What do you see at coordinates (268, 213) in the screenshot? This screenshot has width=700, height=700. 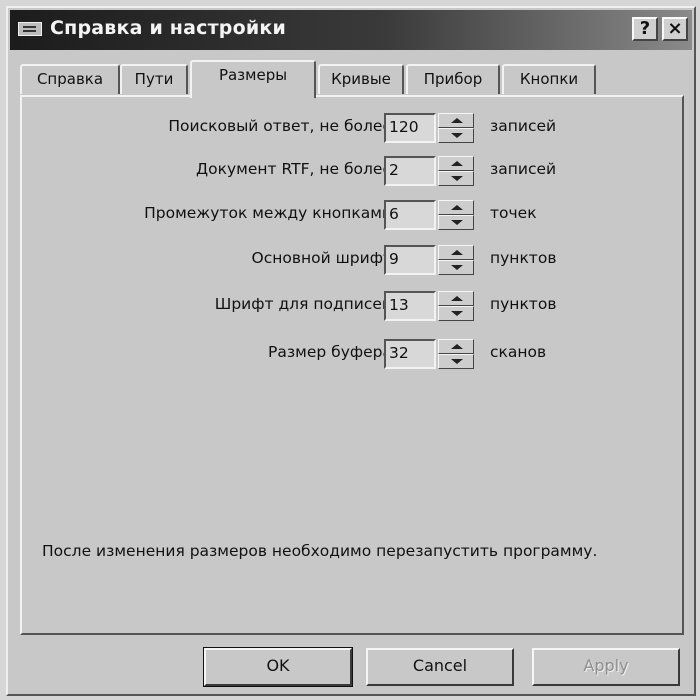 I see `setting-label: Промежуток между кнопками` at bounding box center [268, 213].